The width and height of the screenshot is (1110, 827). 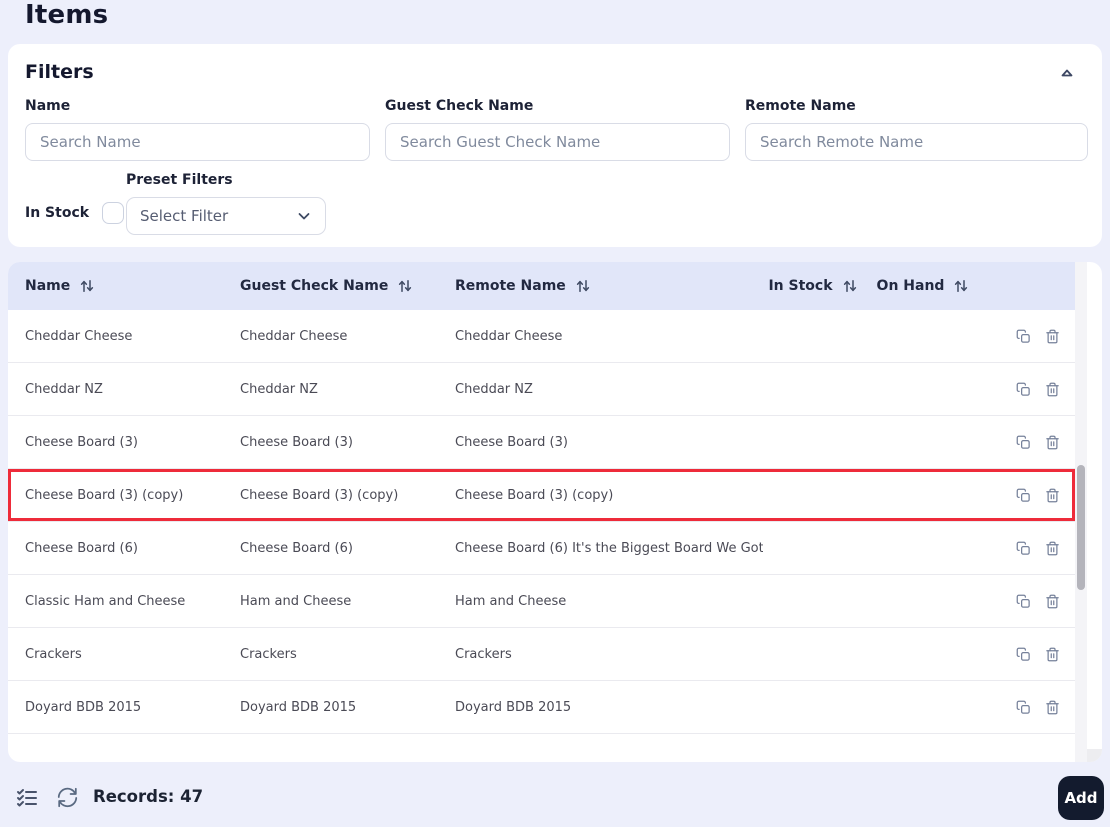 I want to click on cell-name: Crackers, so click(x=53, y=654).